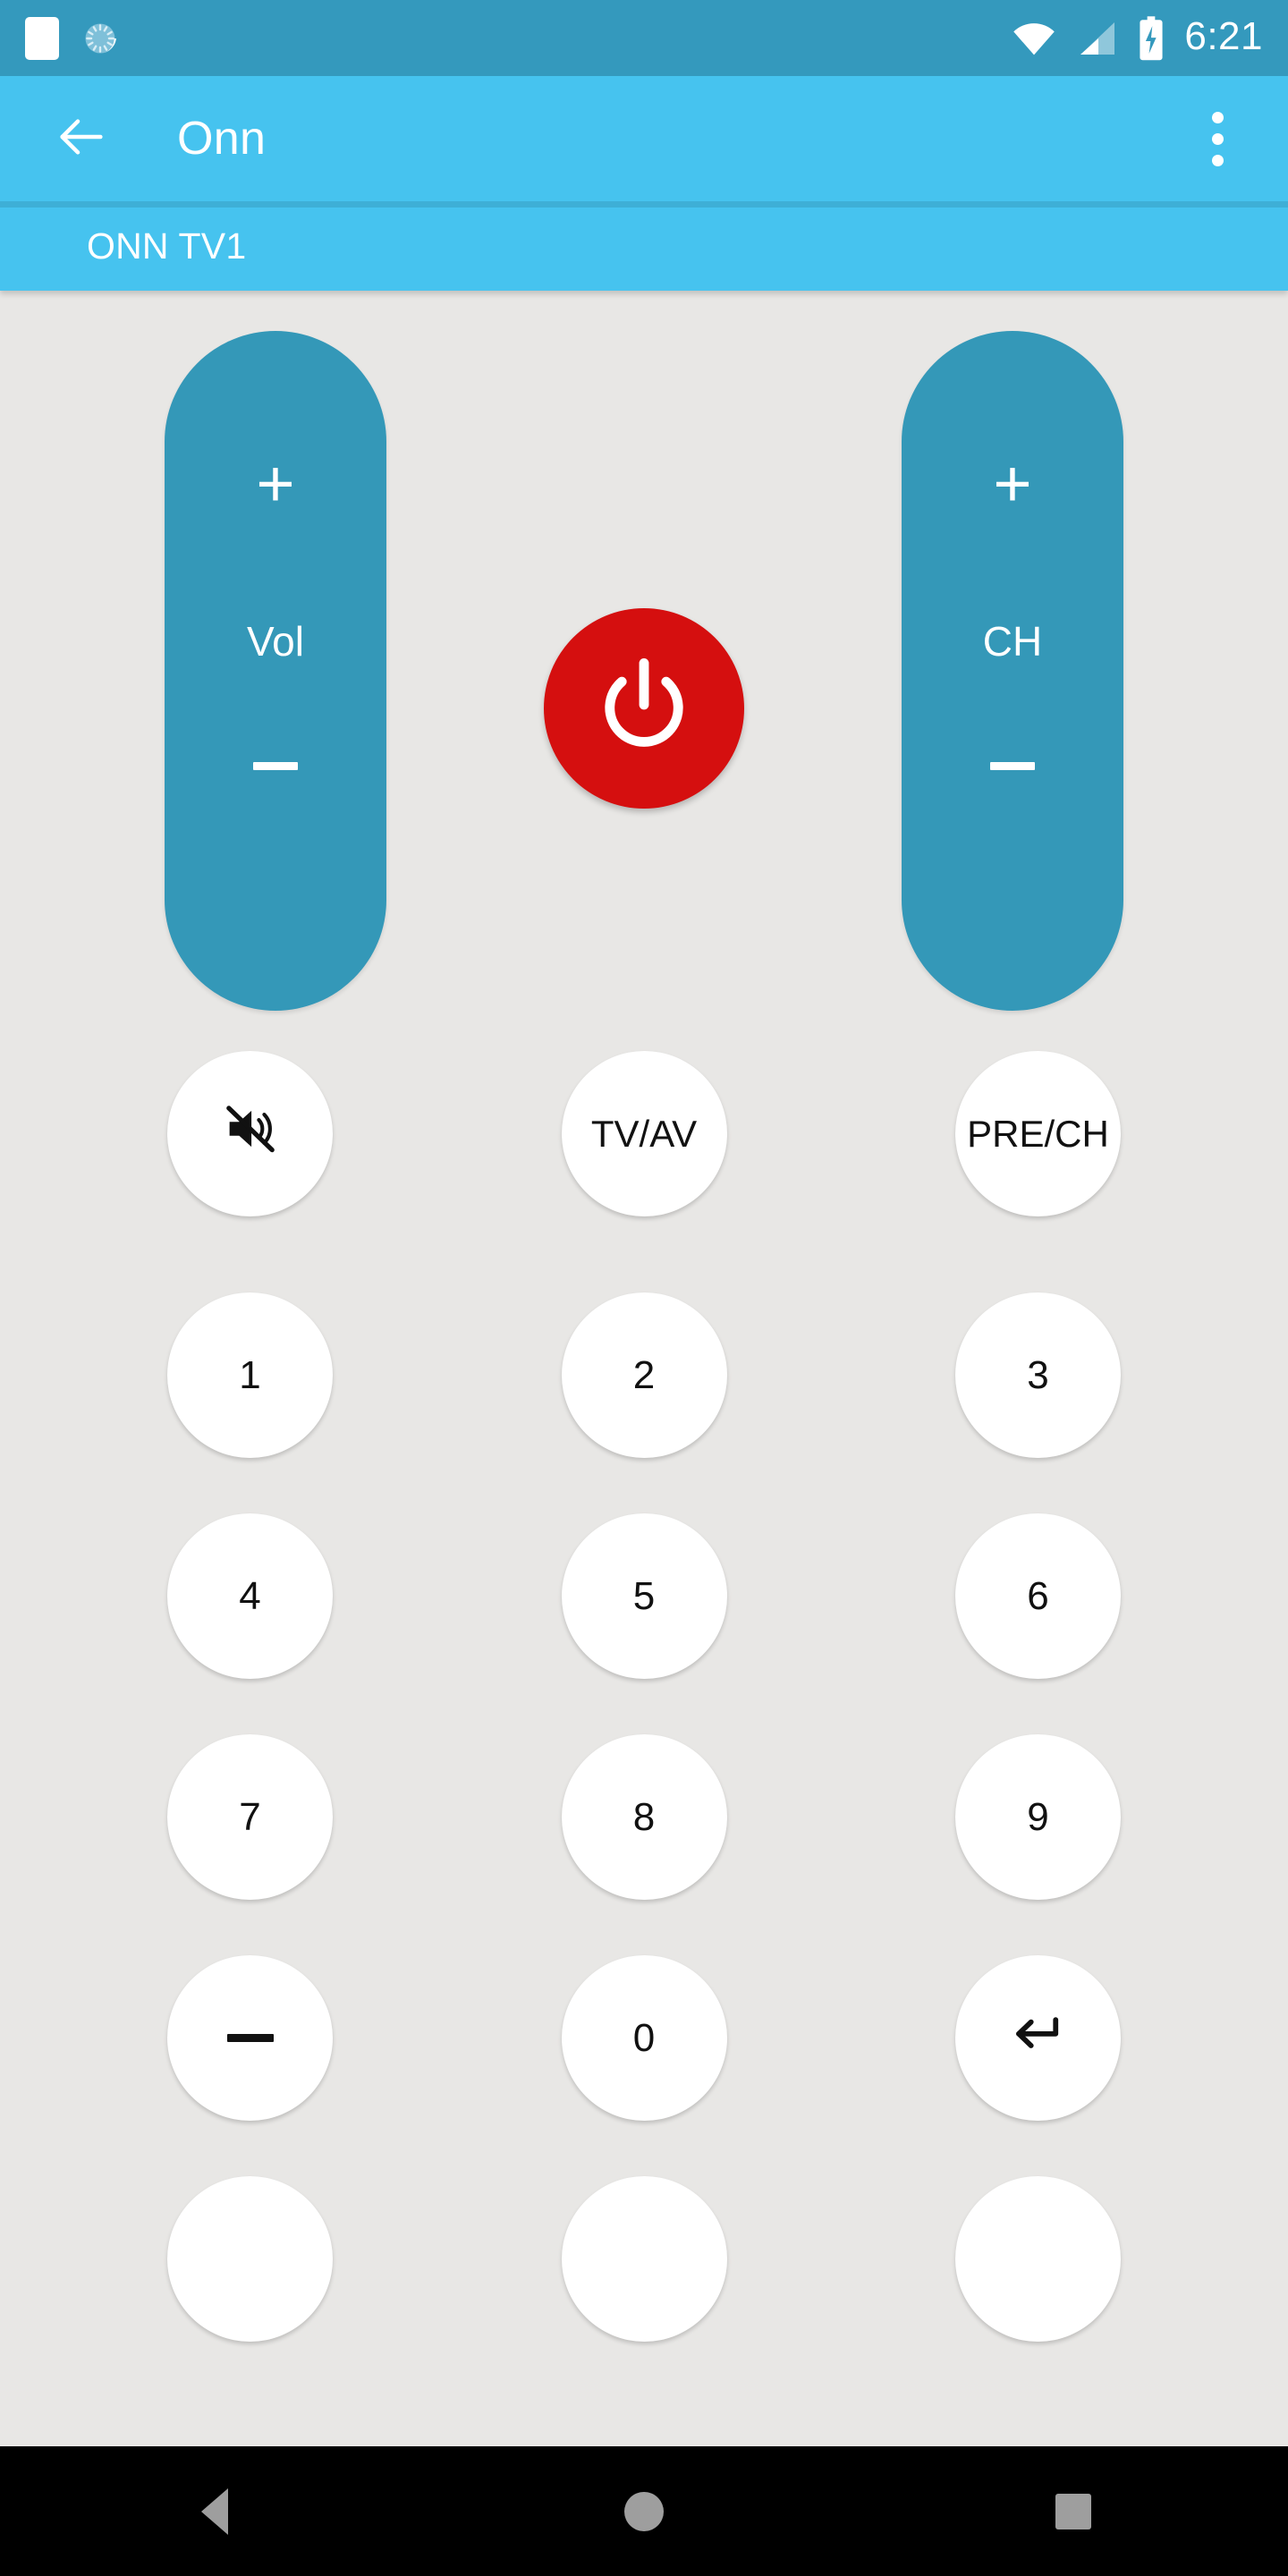 The width and height of the screenshot is (1288, 2576). I want to click on power-icon, so click(644, 709).